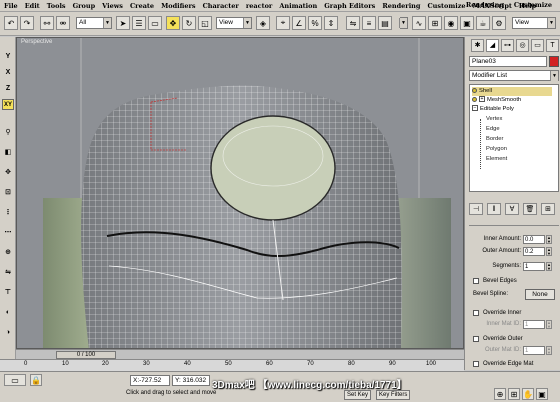 This screenshot has height=402, width=560. Describe the element at coordinates (8, 56) in the screenshot. I see `axis-y-button: Y` at that location.